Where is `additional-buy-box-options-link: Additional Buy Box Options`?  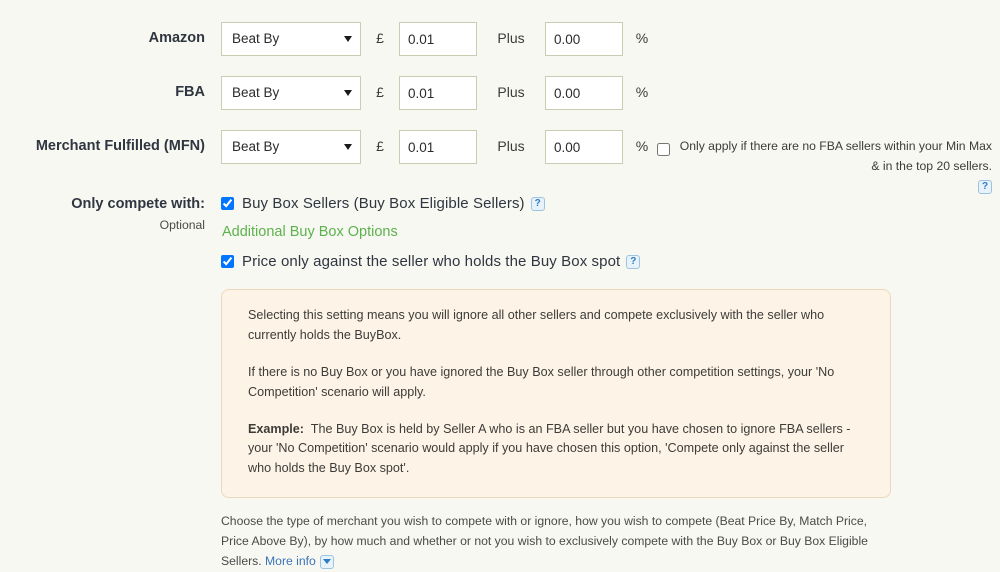
additional-buy-box-options-link: Additional Buy Box Options is located at coordinates (611, 232).